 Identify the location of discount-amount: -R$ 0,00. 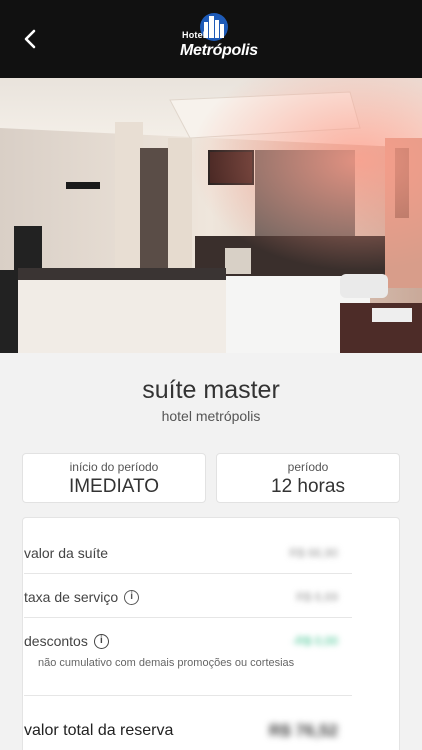
(314, 641).